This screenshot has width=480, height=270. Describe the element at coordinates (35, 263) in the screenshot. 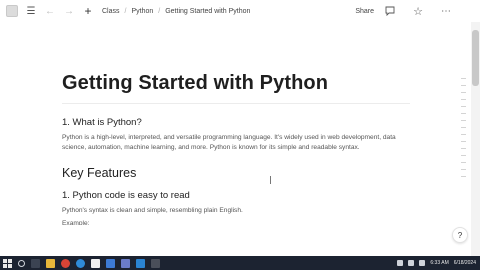

I see `task-view-icon` at that location.